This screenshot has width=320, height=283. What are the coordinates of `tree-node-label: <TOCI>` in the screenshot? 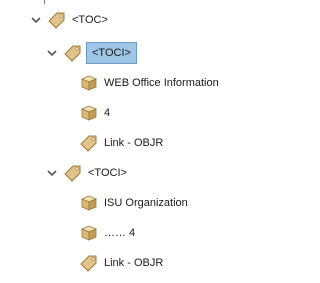 It's located at (107, 173).